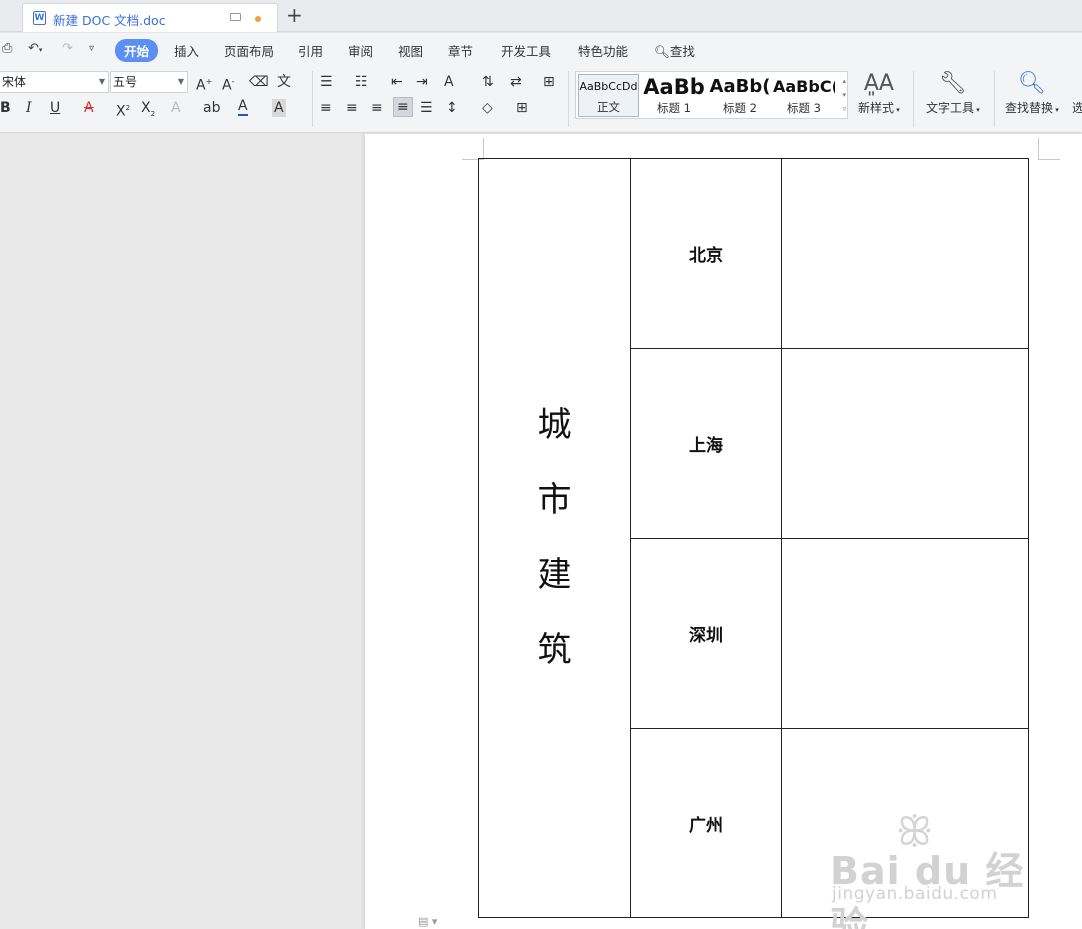 This screenshot has height=929, width=1082. What do you see at coordinates (397, 82) in the screenshot?
I see `decrease-indent-icon: ⇤` at bounding box center [397, 82].